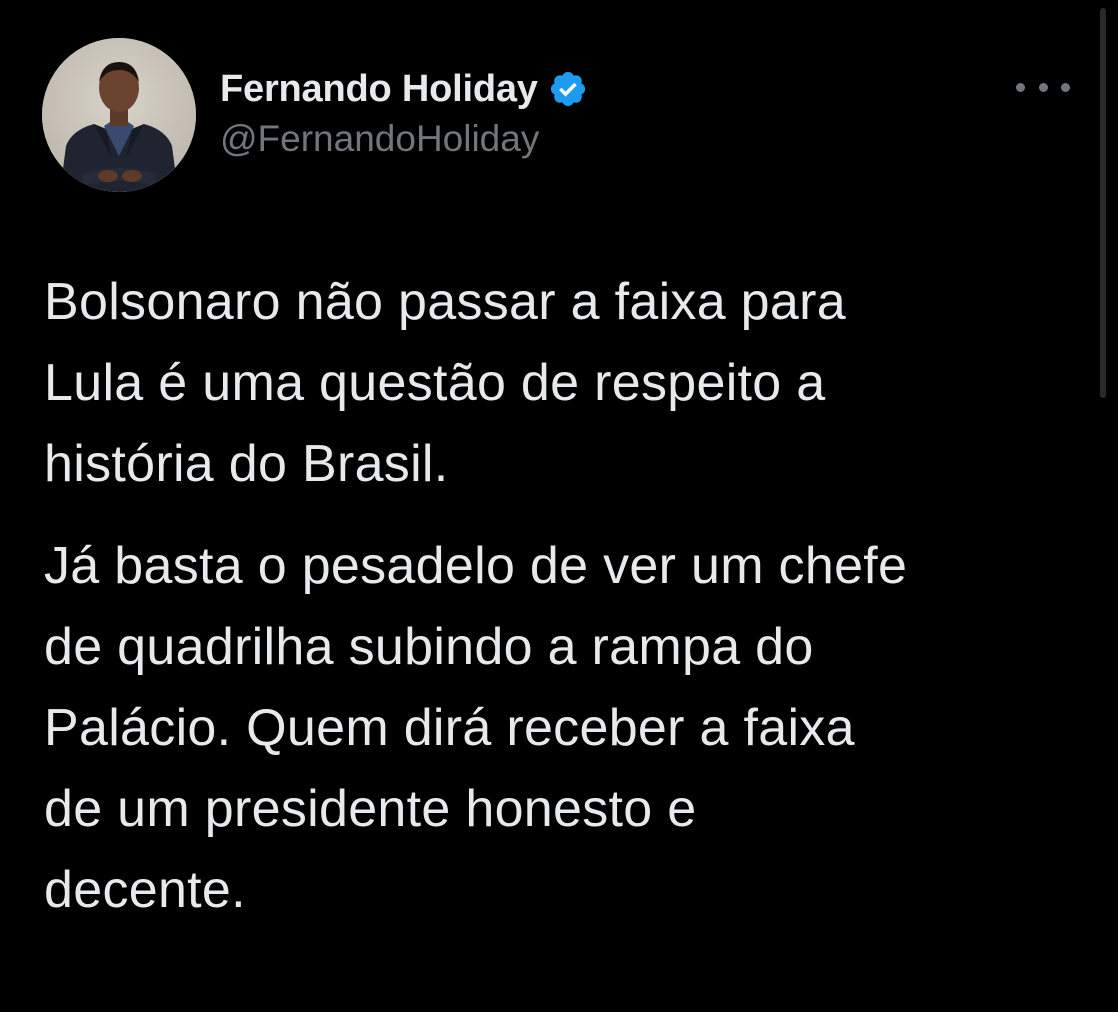 Image resolution: width=1118 pixels, height=1012 pixels. I want to click on avatar, so click(119, 115).